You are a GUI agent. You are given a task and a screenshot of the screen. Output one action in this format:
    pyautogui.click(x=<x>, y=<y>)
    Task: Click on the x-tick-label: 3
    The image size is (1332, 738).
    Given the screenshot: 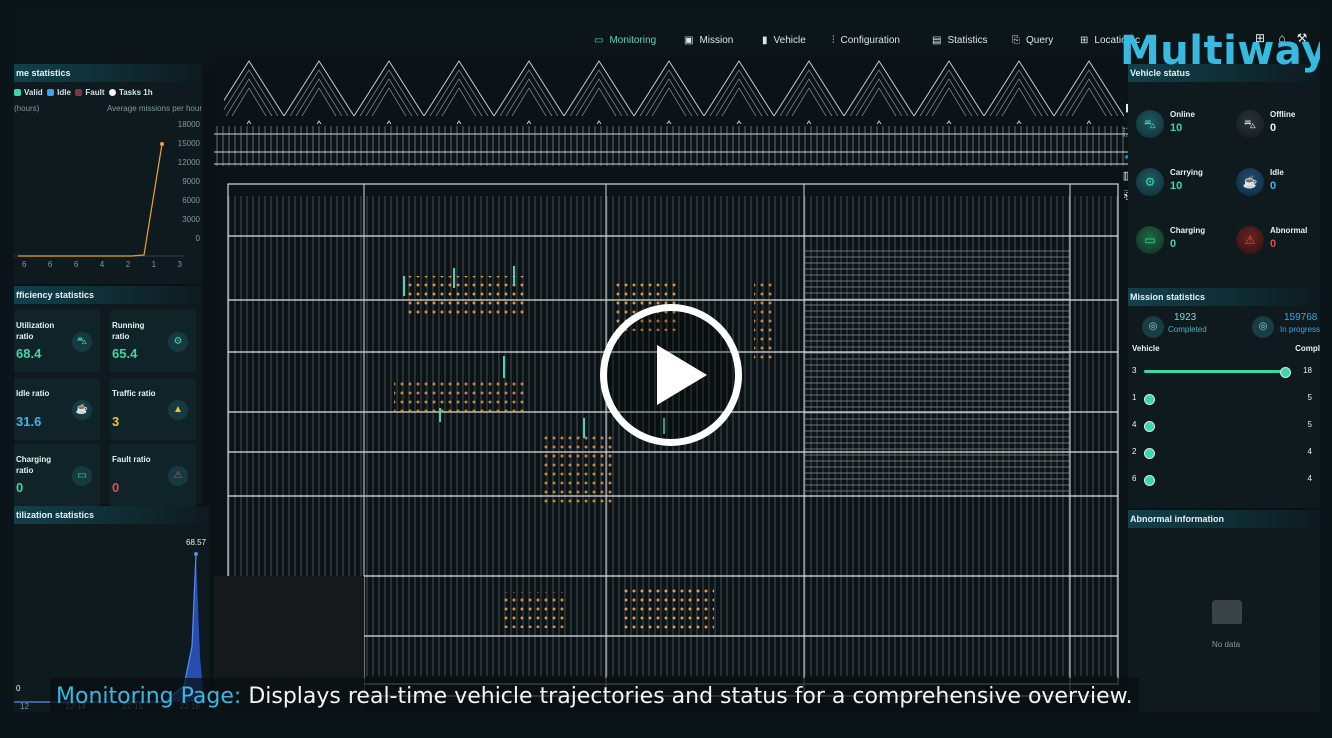 What is the action you would take?
    pyautogui.click(x=179, y=264)
    